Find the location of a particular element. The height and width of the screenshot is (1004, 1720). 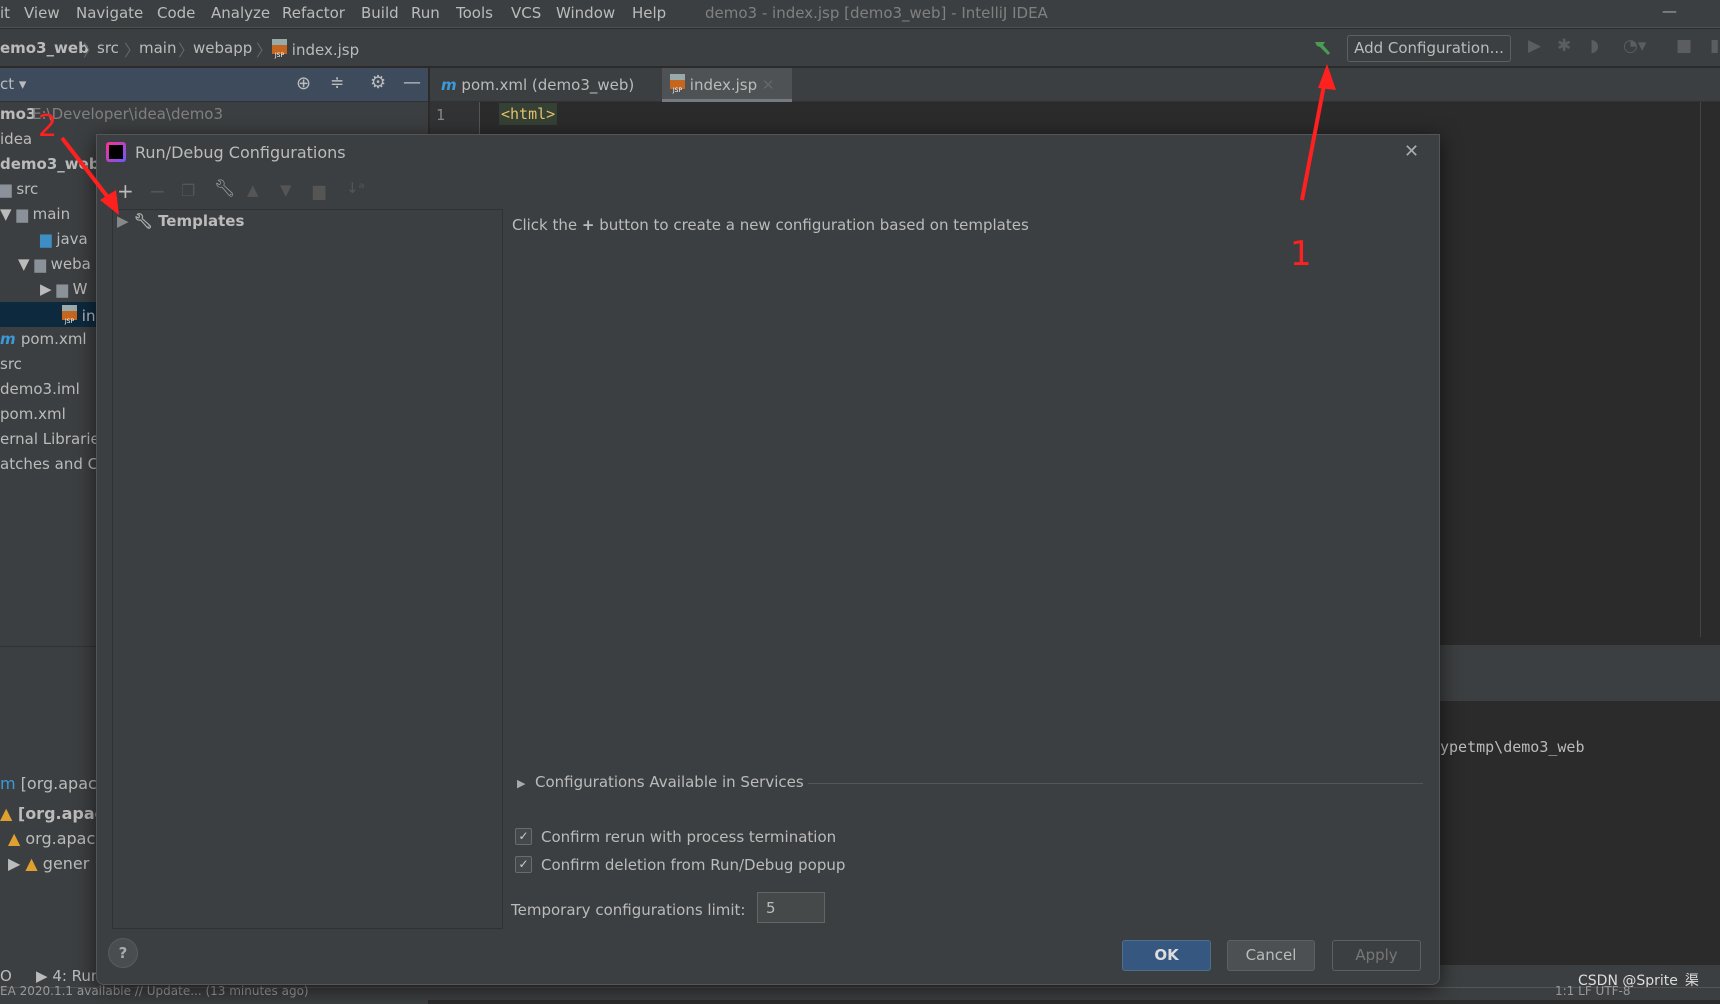

move-down-icon: ▼ is located at coordinates (286, 190).